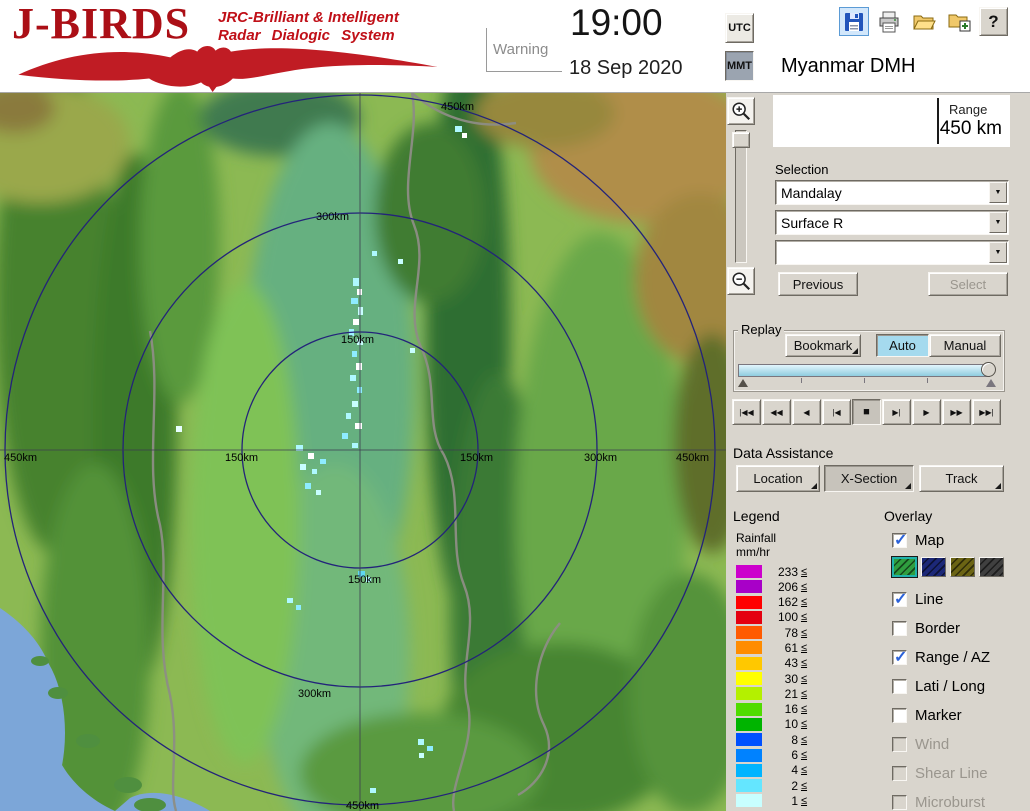 The width and height of the screenshot is (1030, 811). What do you see at coordinates (741, 111) in the screenshot?
I see `zoom-in-button` at bounding box center [741, 111].